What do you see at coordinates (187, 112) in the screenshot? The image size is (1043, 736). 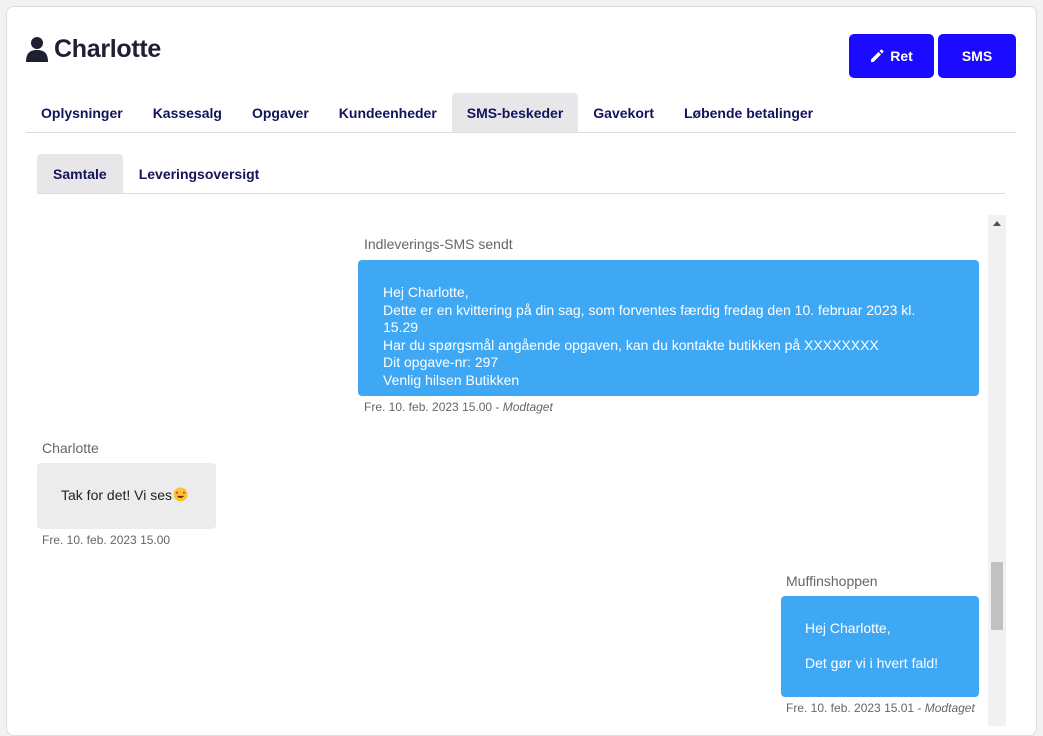 I see `tab-kassesalg: Kassesalg` at bounding box center [187, 112].